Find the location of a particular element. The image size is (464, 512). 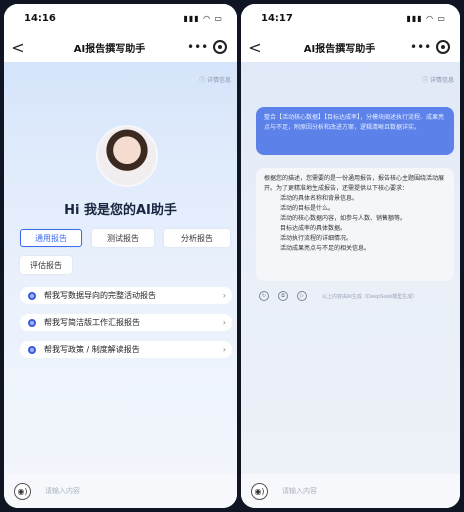

requirement-item: 活动的具体名称和背景信息。 is located at coordinates (319, 198).